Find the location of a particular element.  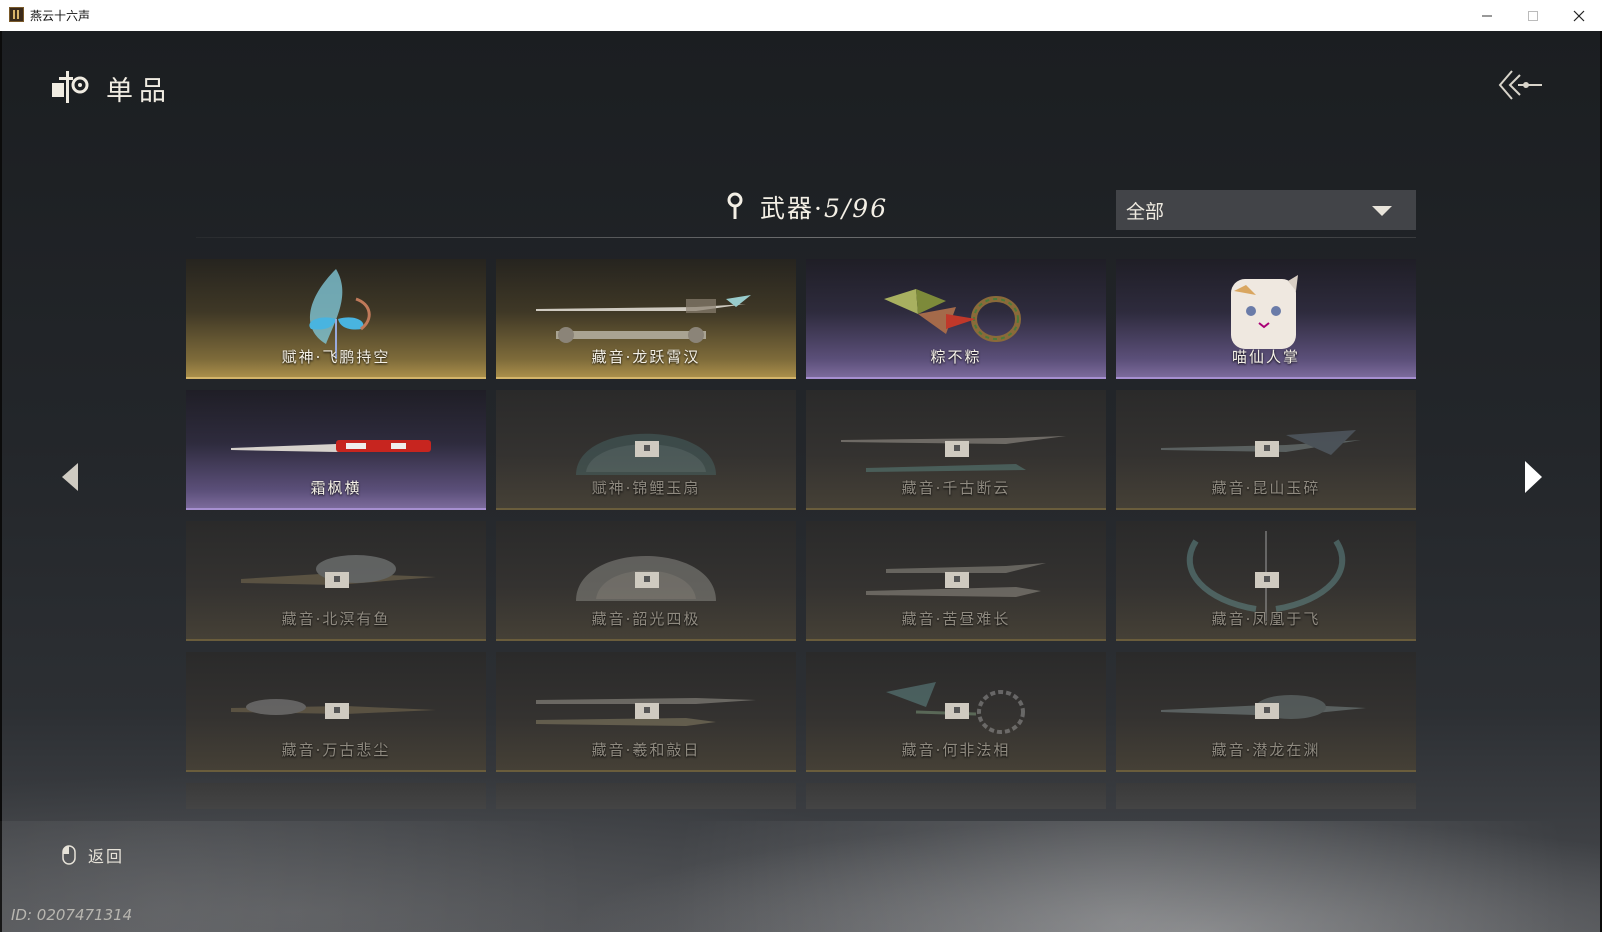

back-hint-label: 返回 is located at coordinates (106, 856).